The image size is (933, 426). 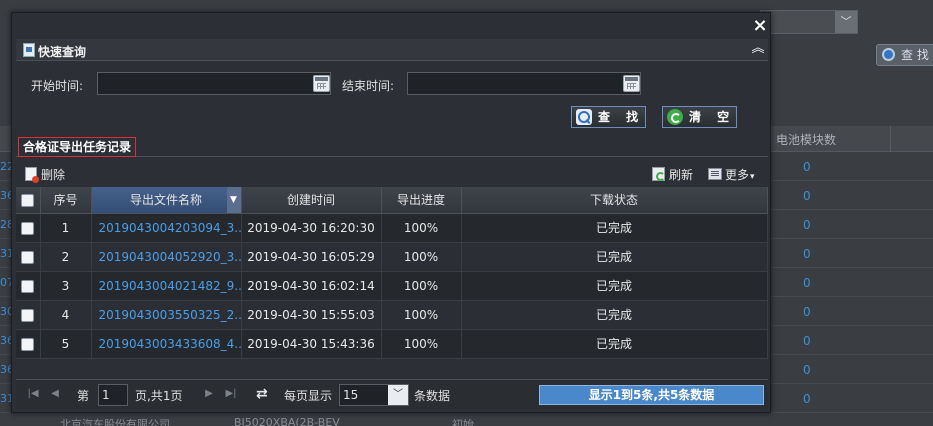 What do you see at coordinates (374, 395) in the screenshot?
I see `per-page-select: 15 ﹀` at bounding box center [374, 395].